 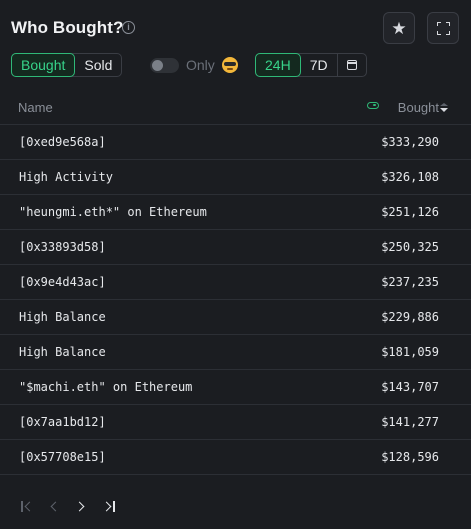 I want to click on star-icon: ★, so click(x=399, y=28).